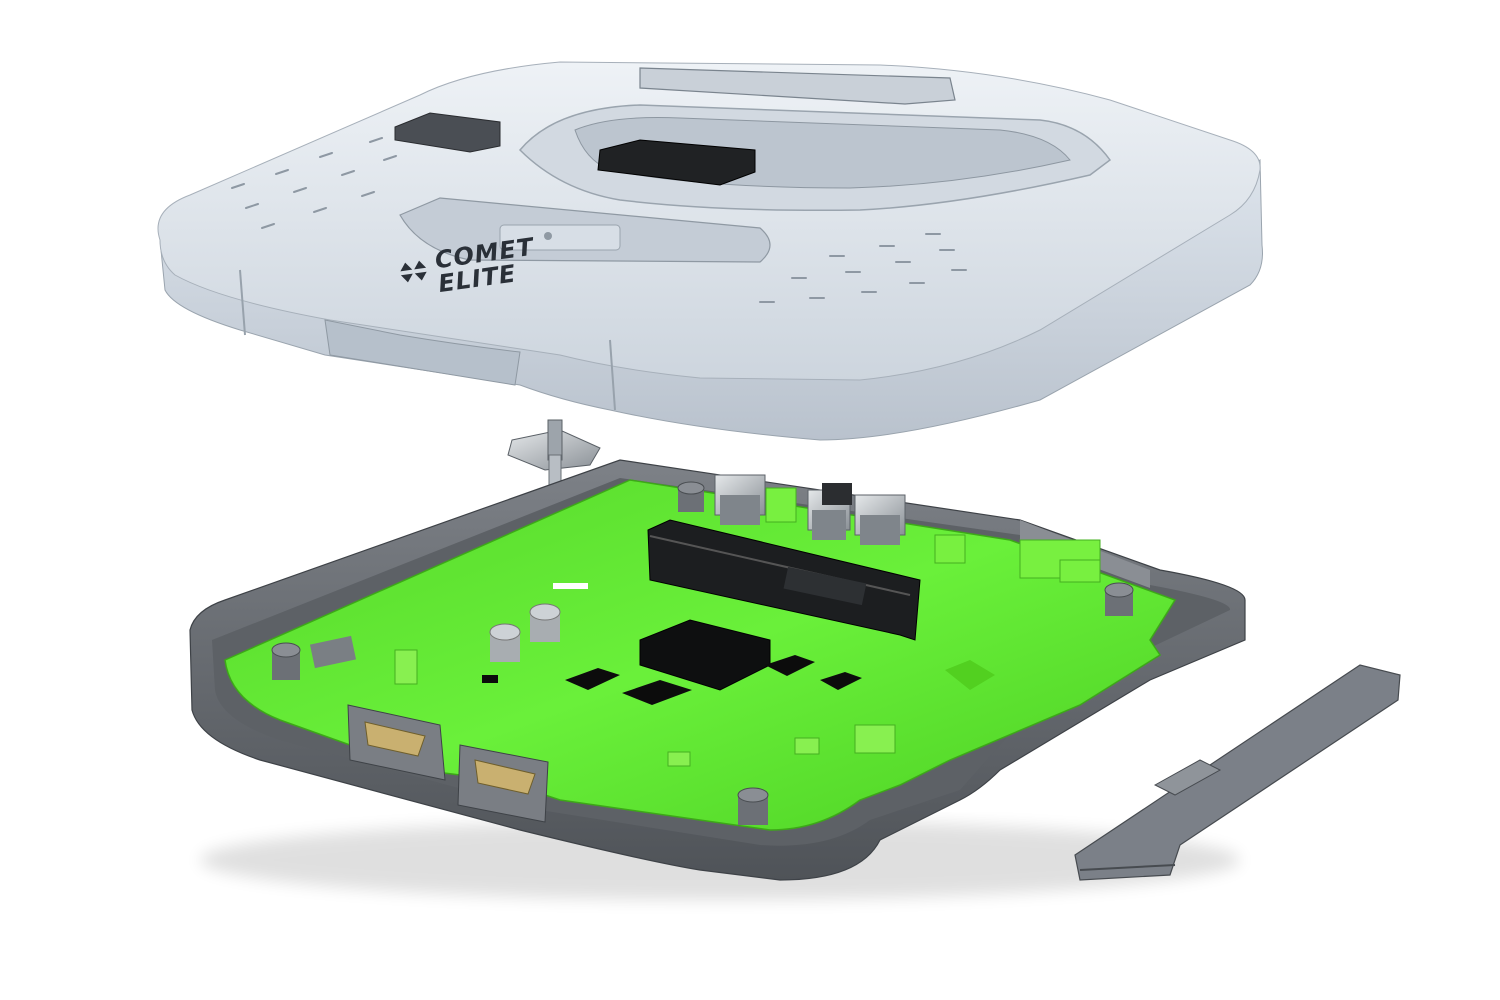 The width and height of the screenshot is (1500, 1000). What do you see at coordinates (548, 236) in the screenshot?
I see `switch-hole` at bounding box center [548, 236].